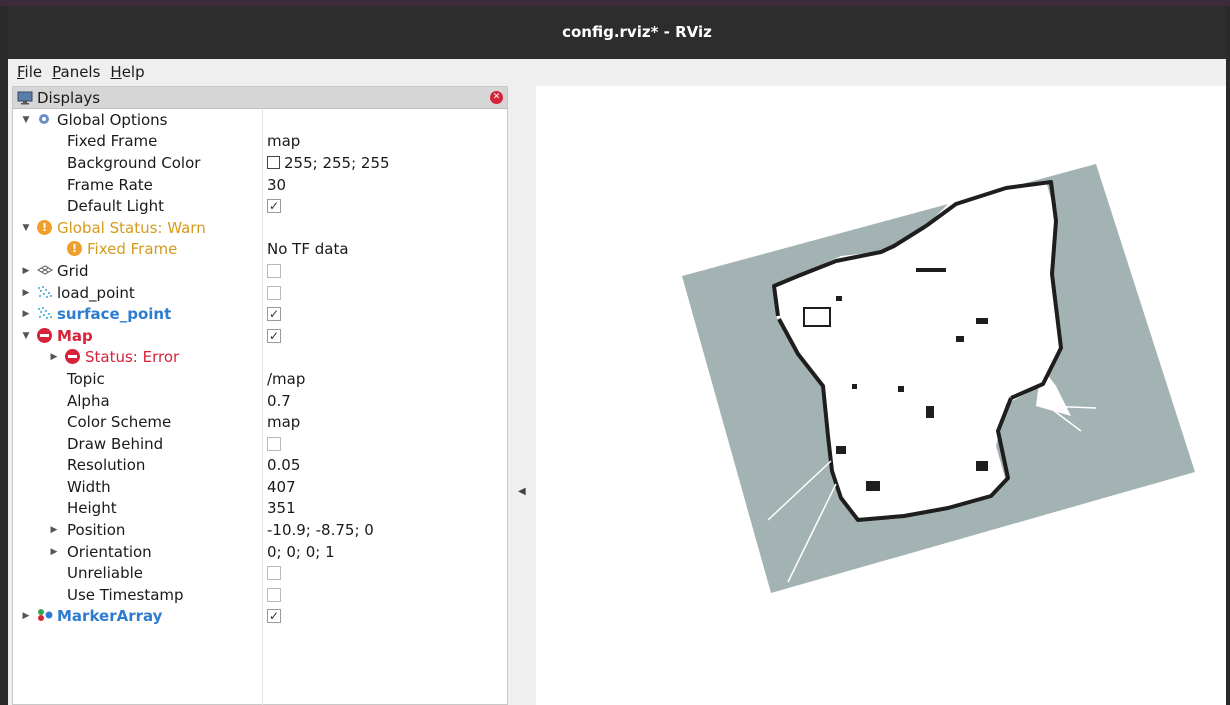 This screenshot has height=705, width=1230. Describe the element at coordinates (274, 594) in the screenshot. I see `use-timestamp-checkbox` at that location.